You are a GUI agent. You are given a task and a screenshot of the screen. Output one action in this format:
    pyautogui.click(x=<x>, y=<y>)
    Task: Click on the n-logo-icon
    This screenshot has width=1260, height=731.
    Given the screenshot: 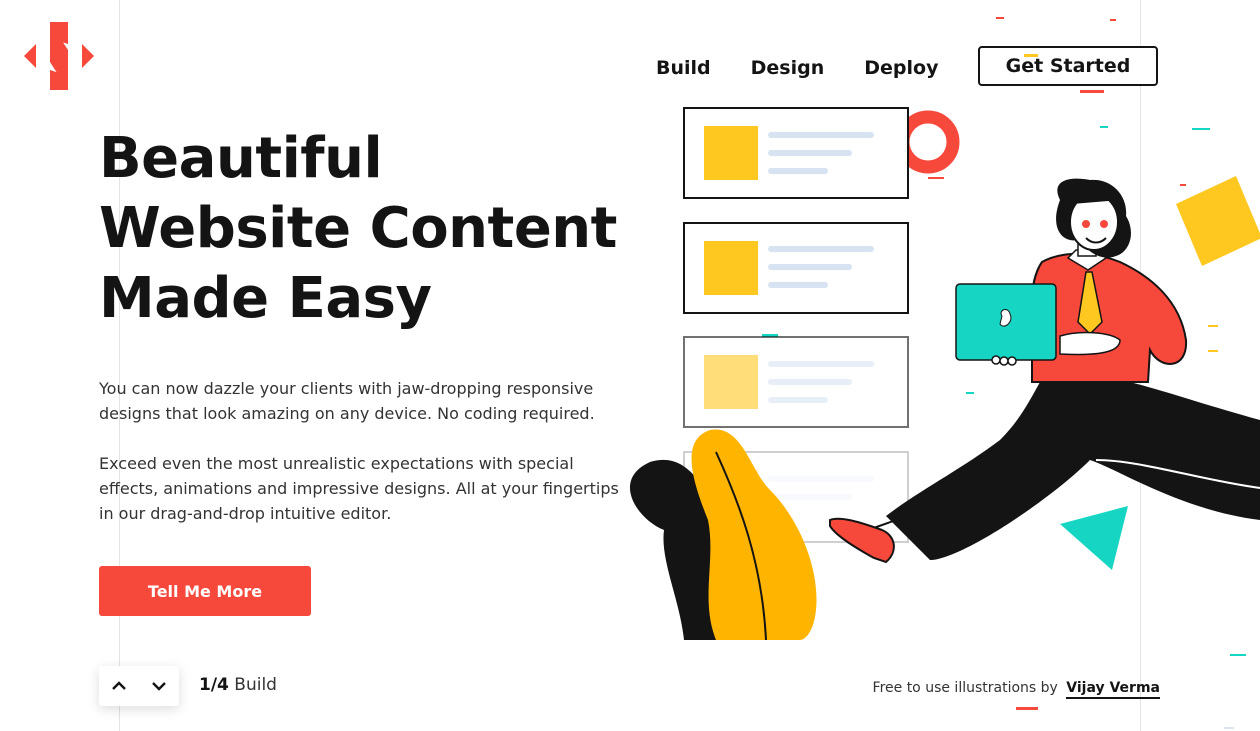 What is the action you would take?
    pyautogui.click(x=59, y=56)
    